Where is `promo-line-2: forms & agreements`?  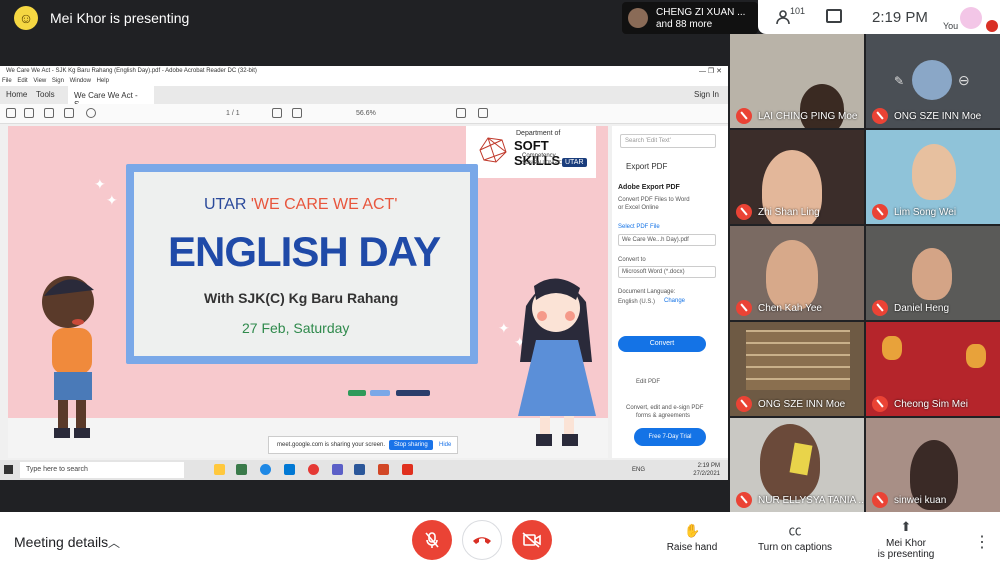 promo-line-2: forms & agreements is located at coordinates (663, 416).